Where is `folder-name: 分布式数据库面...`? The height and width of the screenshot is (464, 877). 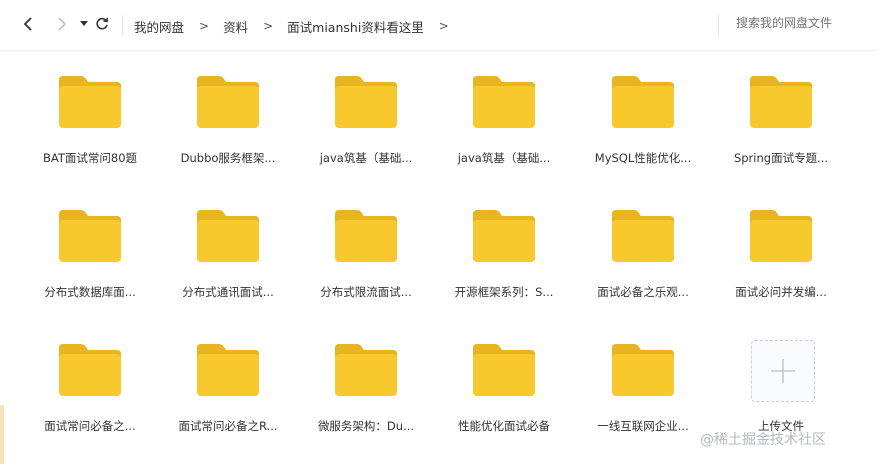
folder-name: 分布式数据库面... is located at coordinates (90, 292).